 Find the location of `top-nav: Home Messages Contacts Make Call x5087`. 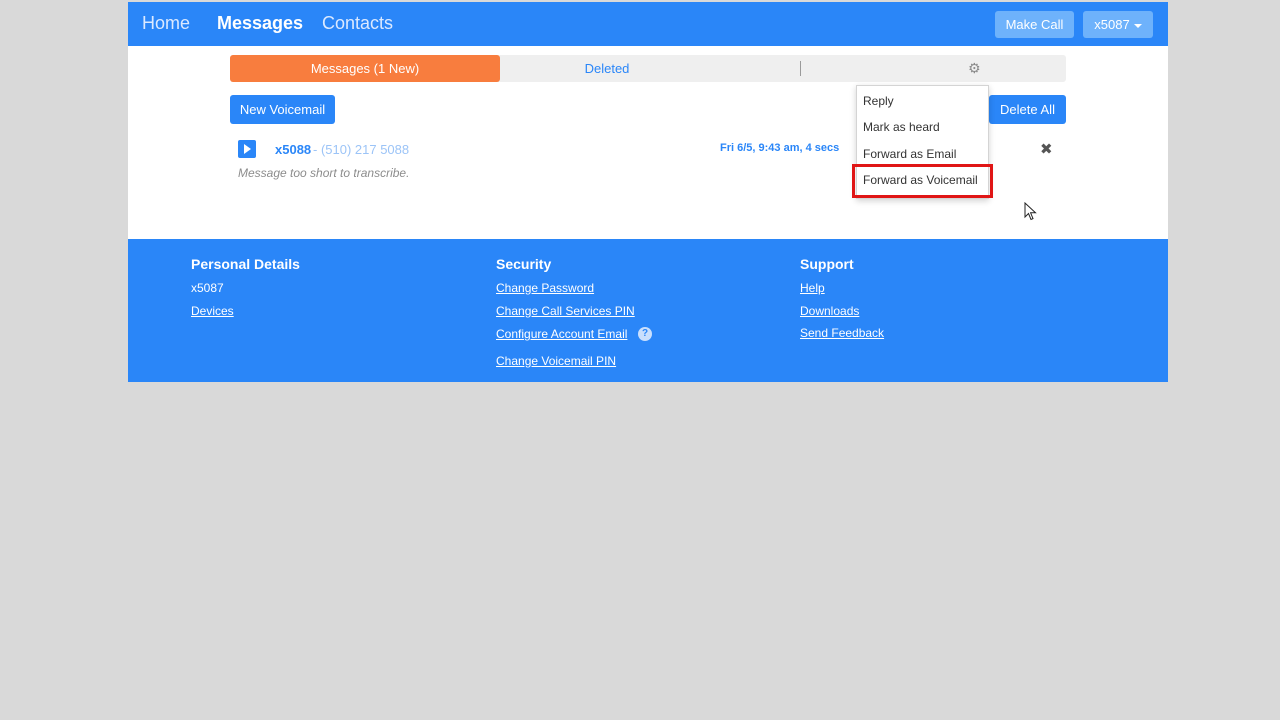

top-nav: Home Messages Contacts Make Call x5087 is located at coordinates (648, 24).